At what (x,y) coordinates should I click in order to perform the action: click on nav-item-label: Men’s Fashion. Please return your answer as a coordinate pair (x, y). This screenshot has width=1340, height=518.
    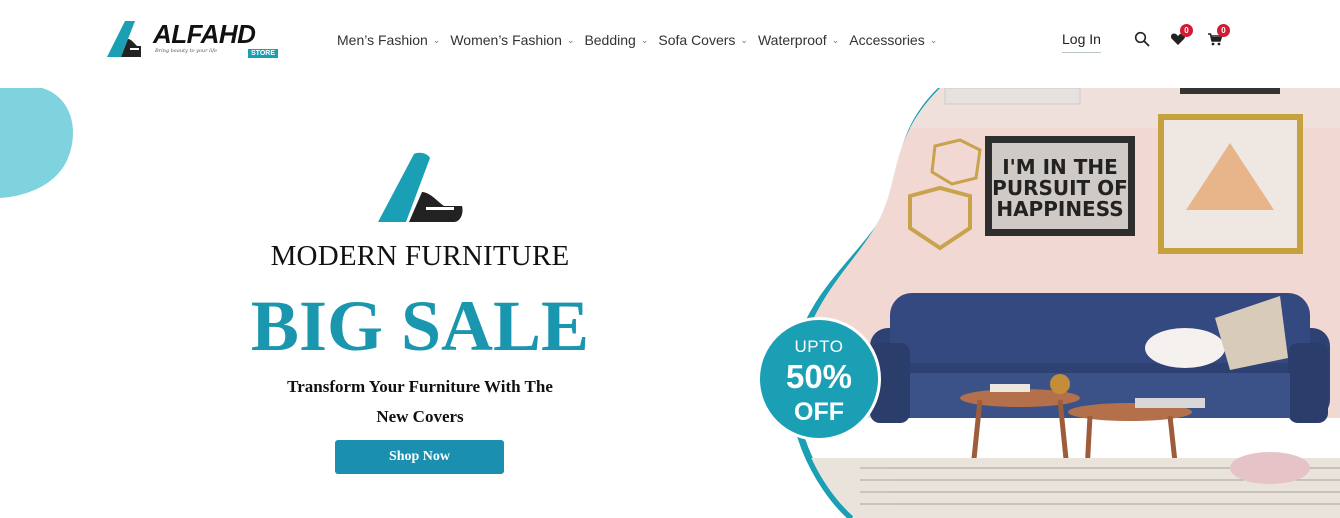
    Looking at the image, I should click on (382, 40).